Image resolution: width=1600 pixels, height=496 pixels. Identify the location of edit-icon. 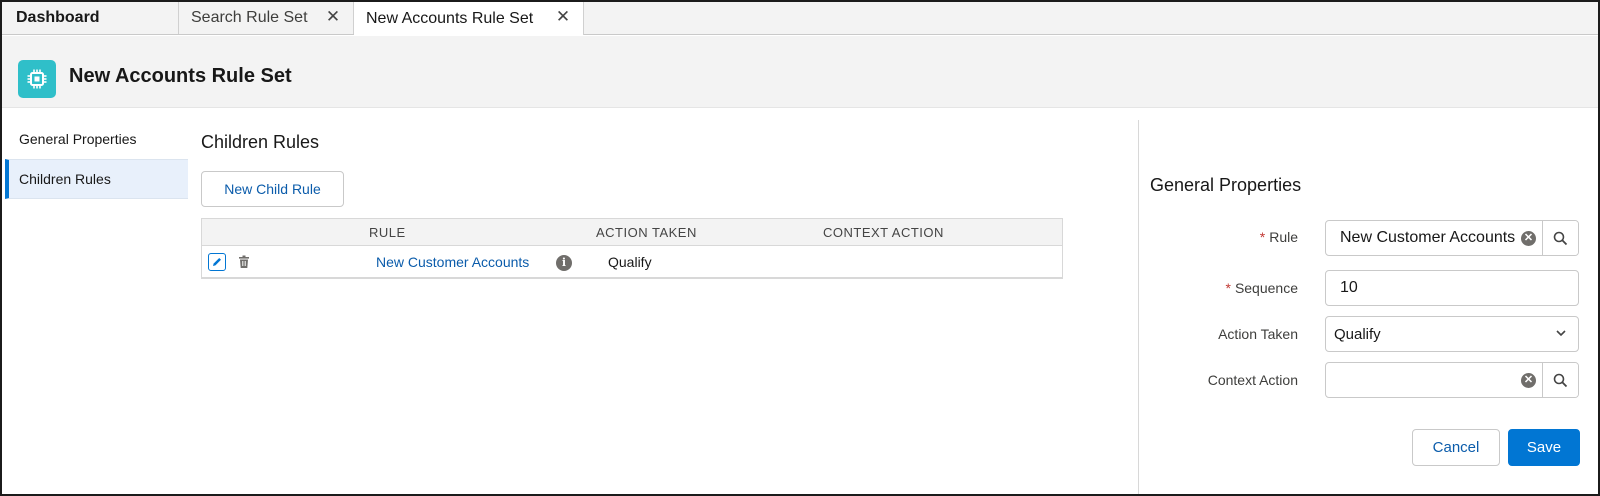
(217, 262).